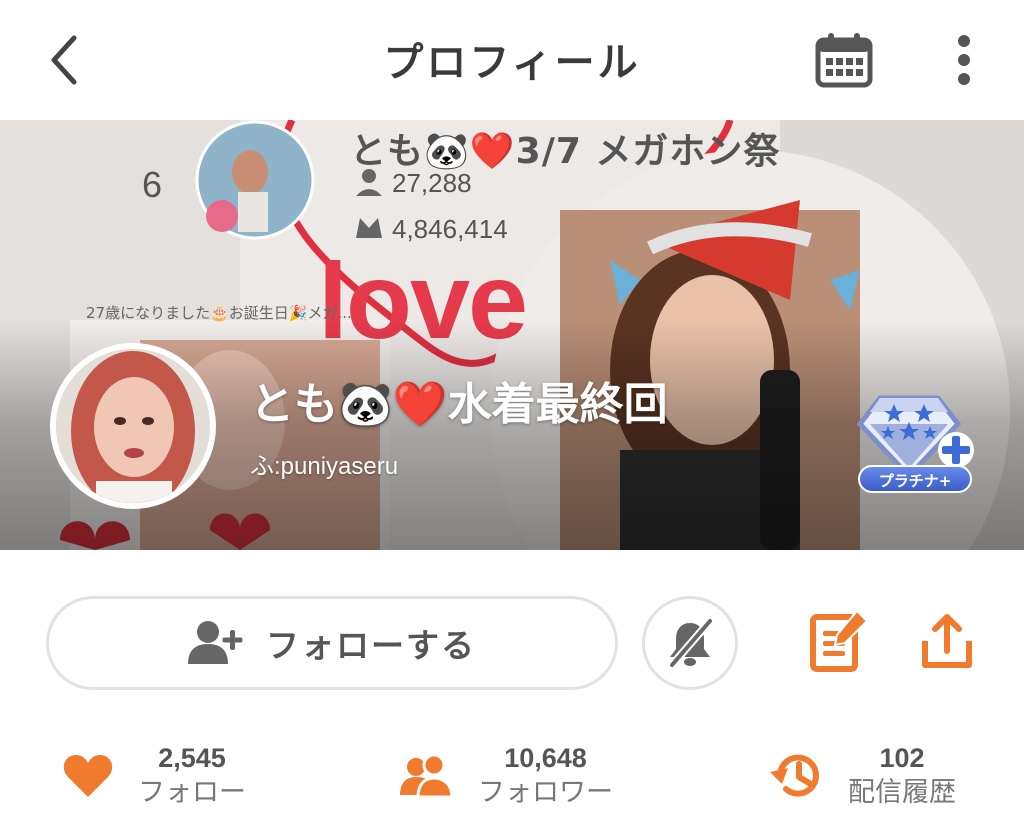 The width and height of the screenshot is (1024, 834). What do you see at coordinates (192, 758) in the screenshot?
I see `follow-count: 2,545` at bounding box center [192, 758].